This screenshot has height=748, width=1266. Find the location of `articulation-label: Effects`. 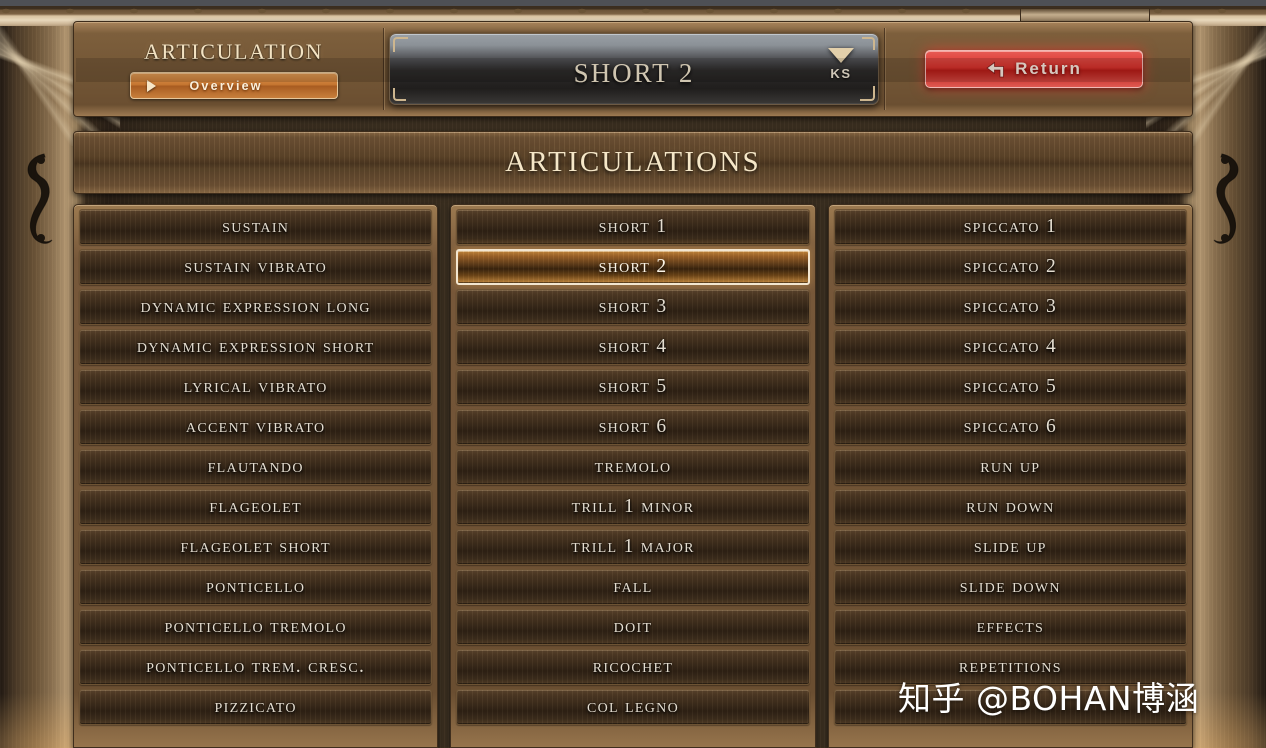

articulation-label: Effects is located at coordinates (1010, 626).